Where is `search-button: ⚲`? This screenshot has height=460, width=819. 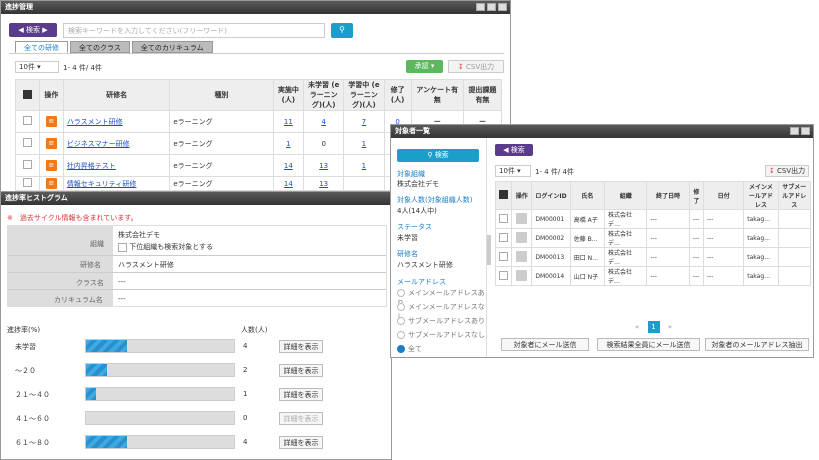
search-button: ⚲ is located at coordinates (342, 30).